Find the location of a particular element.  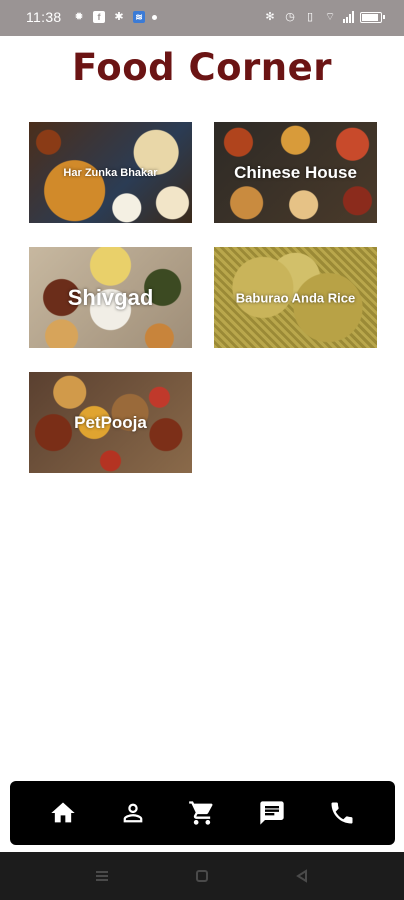

restaurant-card-baburao-anda-rice: Baburao Anda Rice is located at coordinates (295, 297).